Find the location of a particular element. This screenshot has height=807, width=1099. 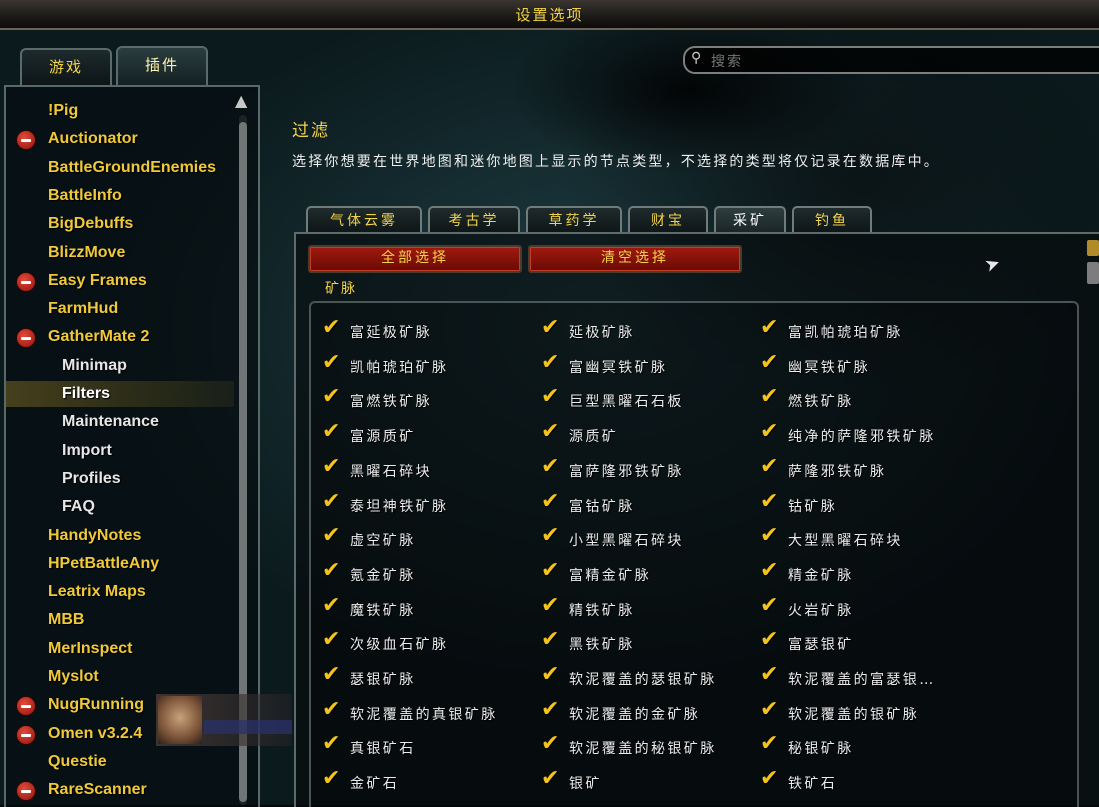

sidebar-item: BattleGroundEnemies is located at coordinates (120, 168).